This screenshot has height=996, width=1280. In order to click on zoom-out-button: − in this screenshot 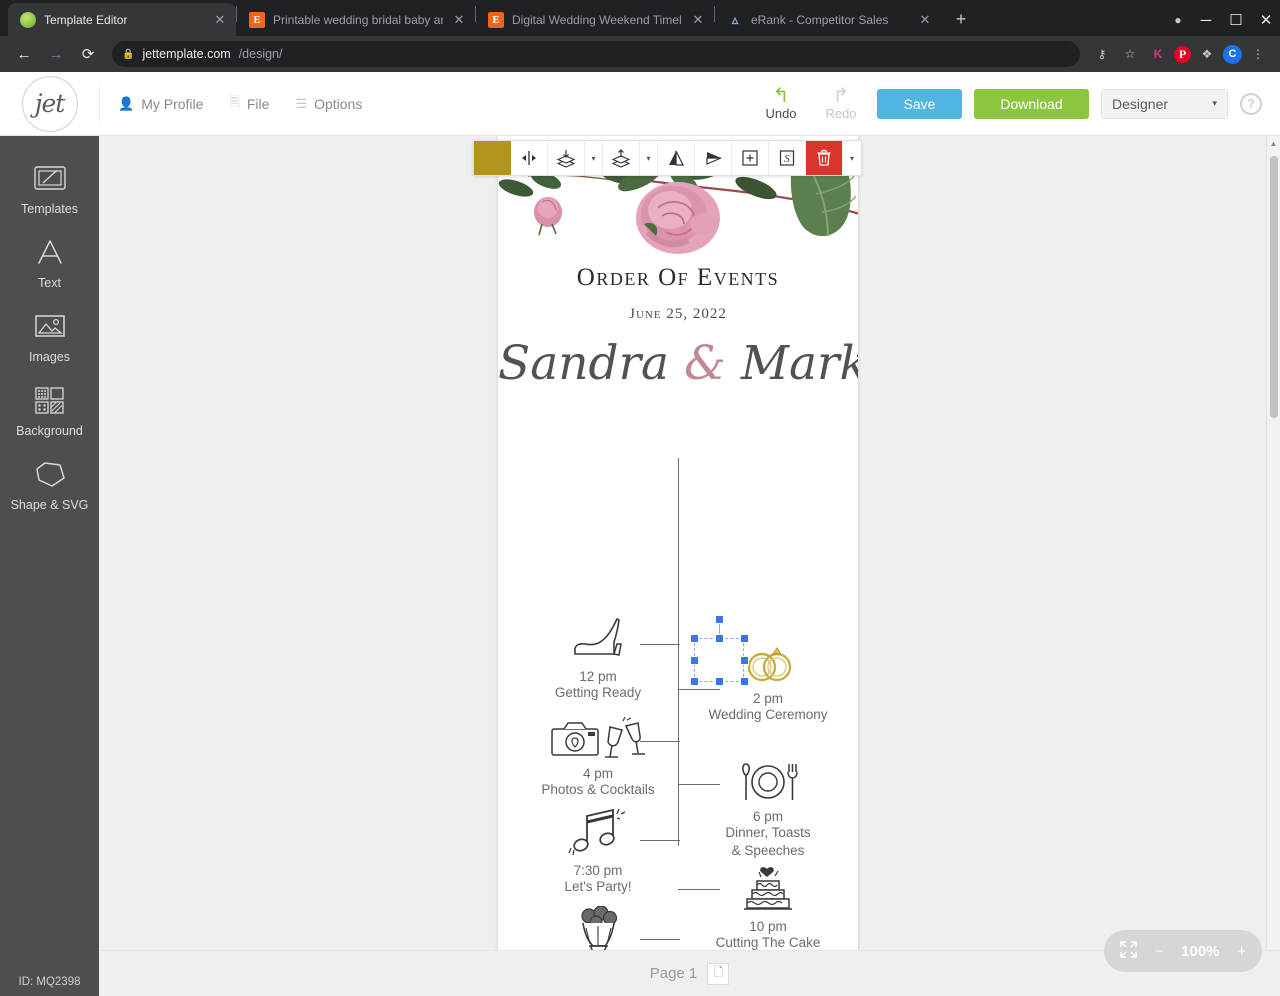, I will do `click(1159, 951)`.